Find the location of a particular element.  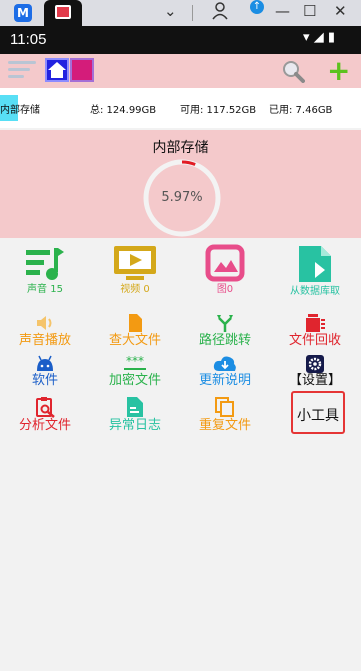

analyze-icon is located at coordinates (45, 407).